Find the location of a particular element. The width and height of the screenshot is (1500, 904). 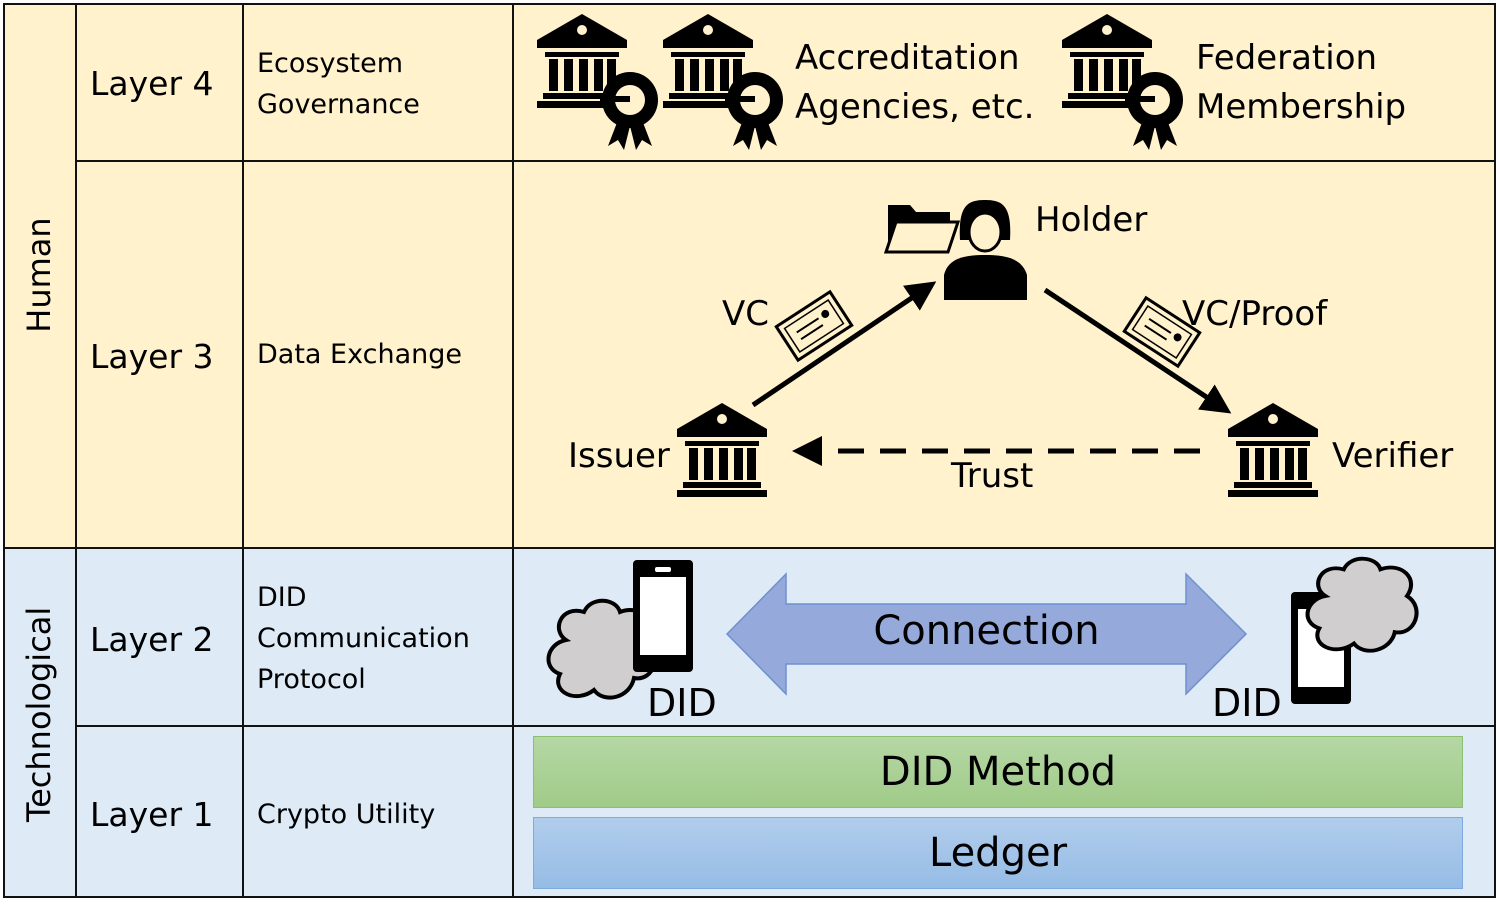

vc-label: VC is located at coordinates (745, 314).